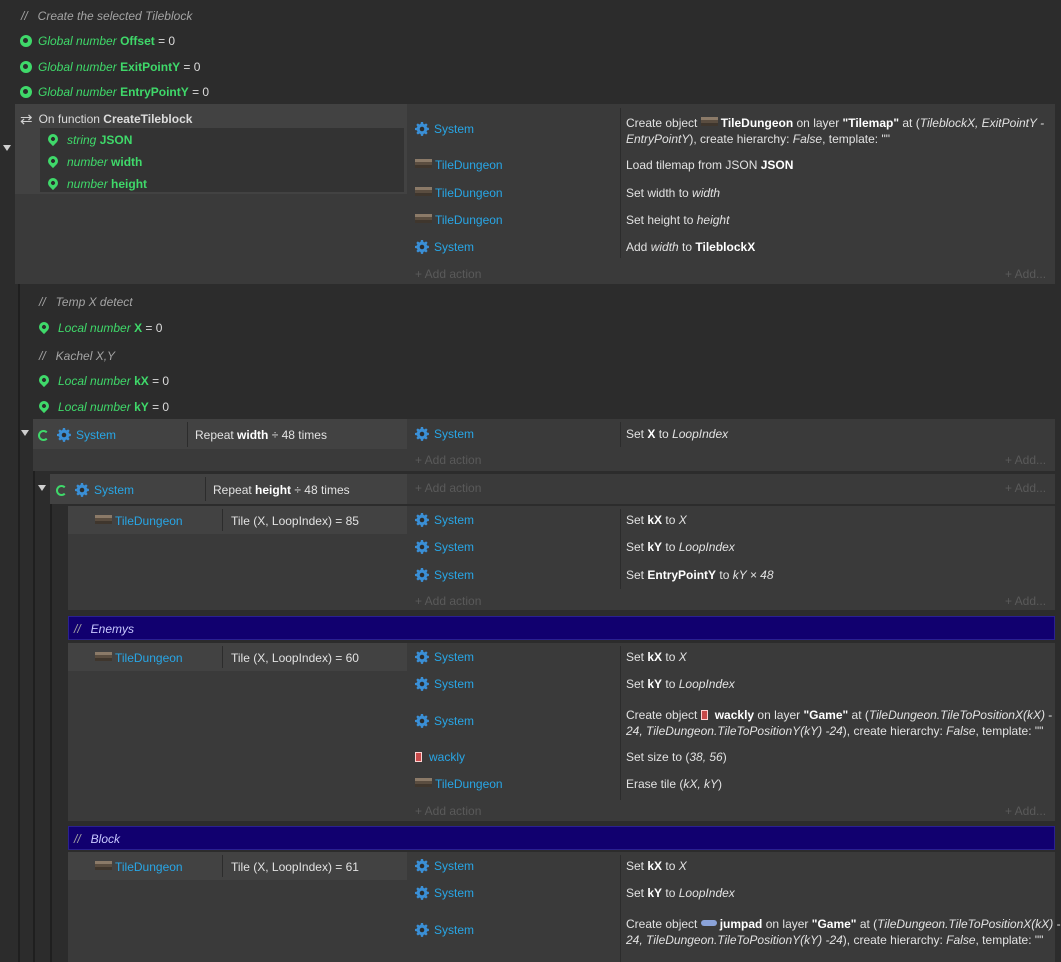 The height and width of the screenshot is (962, 1061). Describe the element at coordinates (93, 161) in the screenshot. I see `param-width: number width` at that location.